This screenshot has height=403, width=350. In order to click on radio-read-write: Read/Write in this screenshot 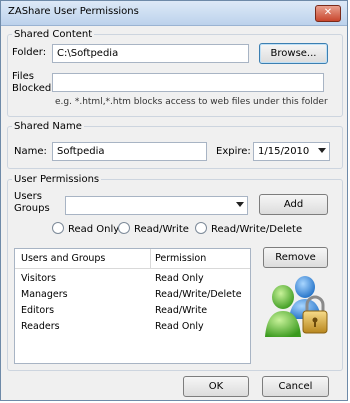, I will do `click(153, 228)`.